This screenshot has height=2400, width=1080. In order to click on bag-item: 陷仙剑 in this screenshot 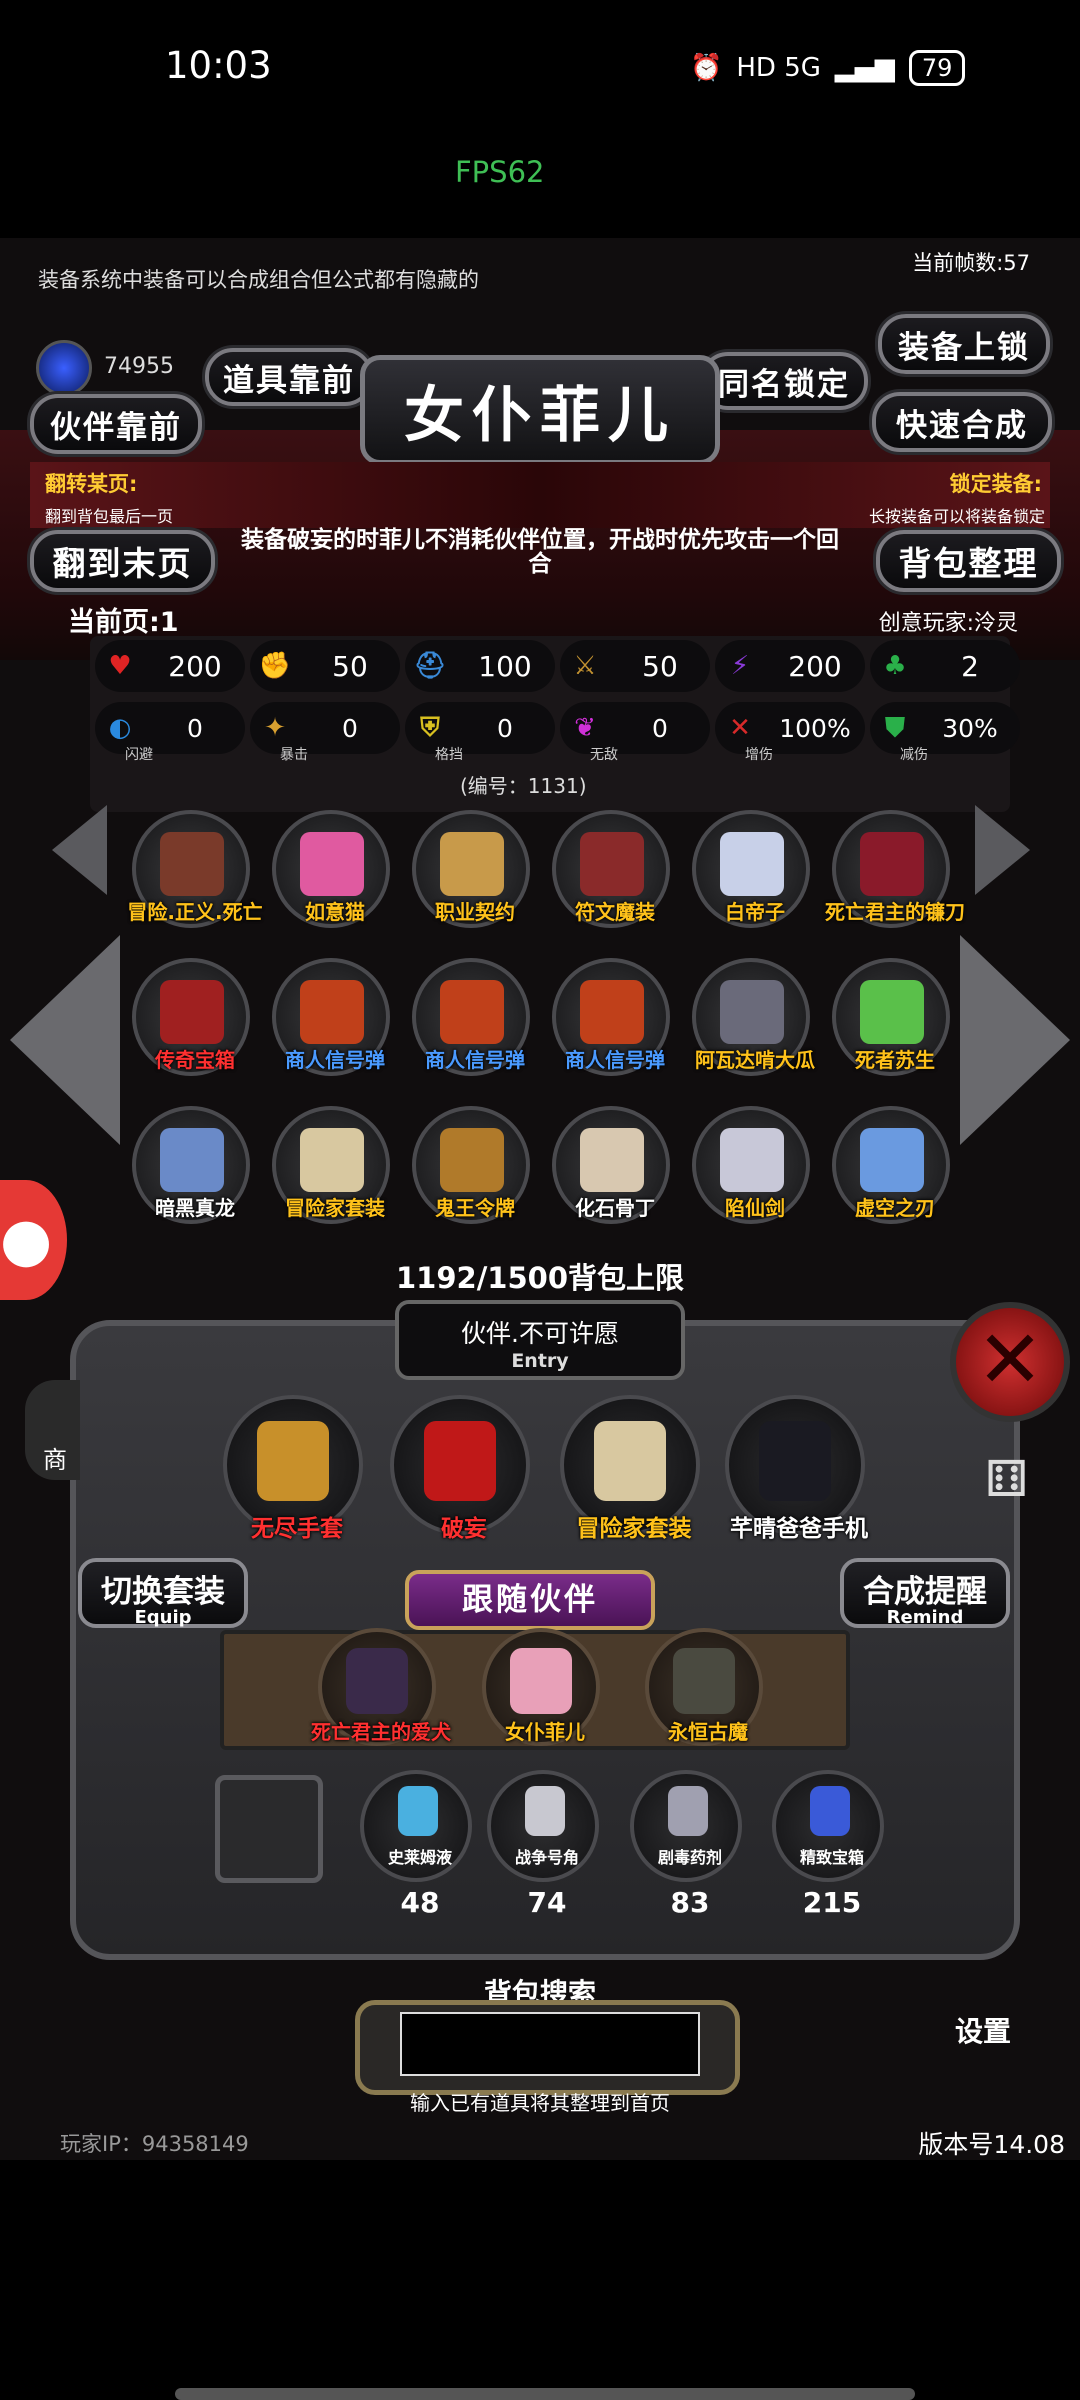, I will do `click(751, 1165)`.